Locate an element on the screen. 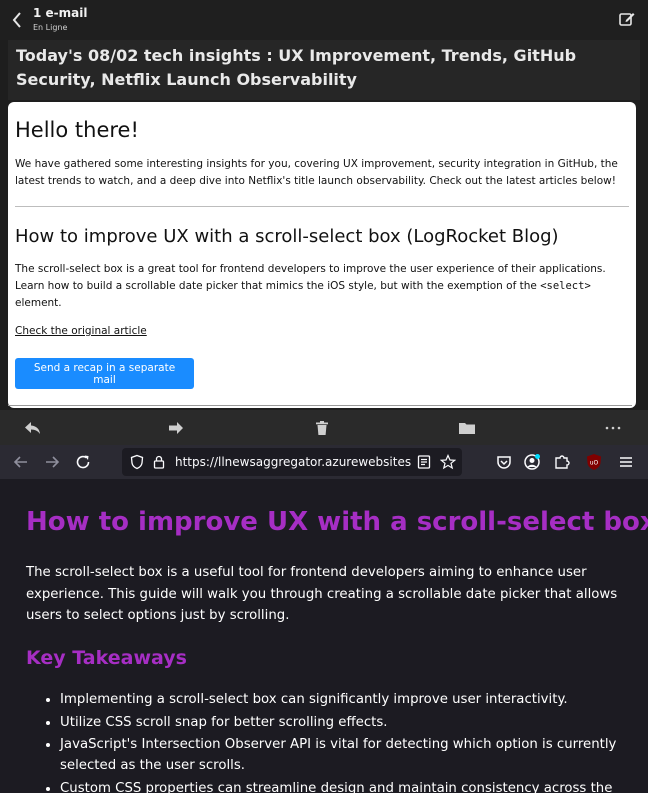 This screenshot has height=793, width=648. shield-icon is located at coordinates (137, 462).